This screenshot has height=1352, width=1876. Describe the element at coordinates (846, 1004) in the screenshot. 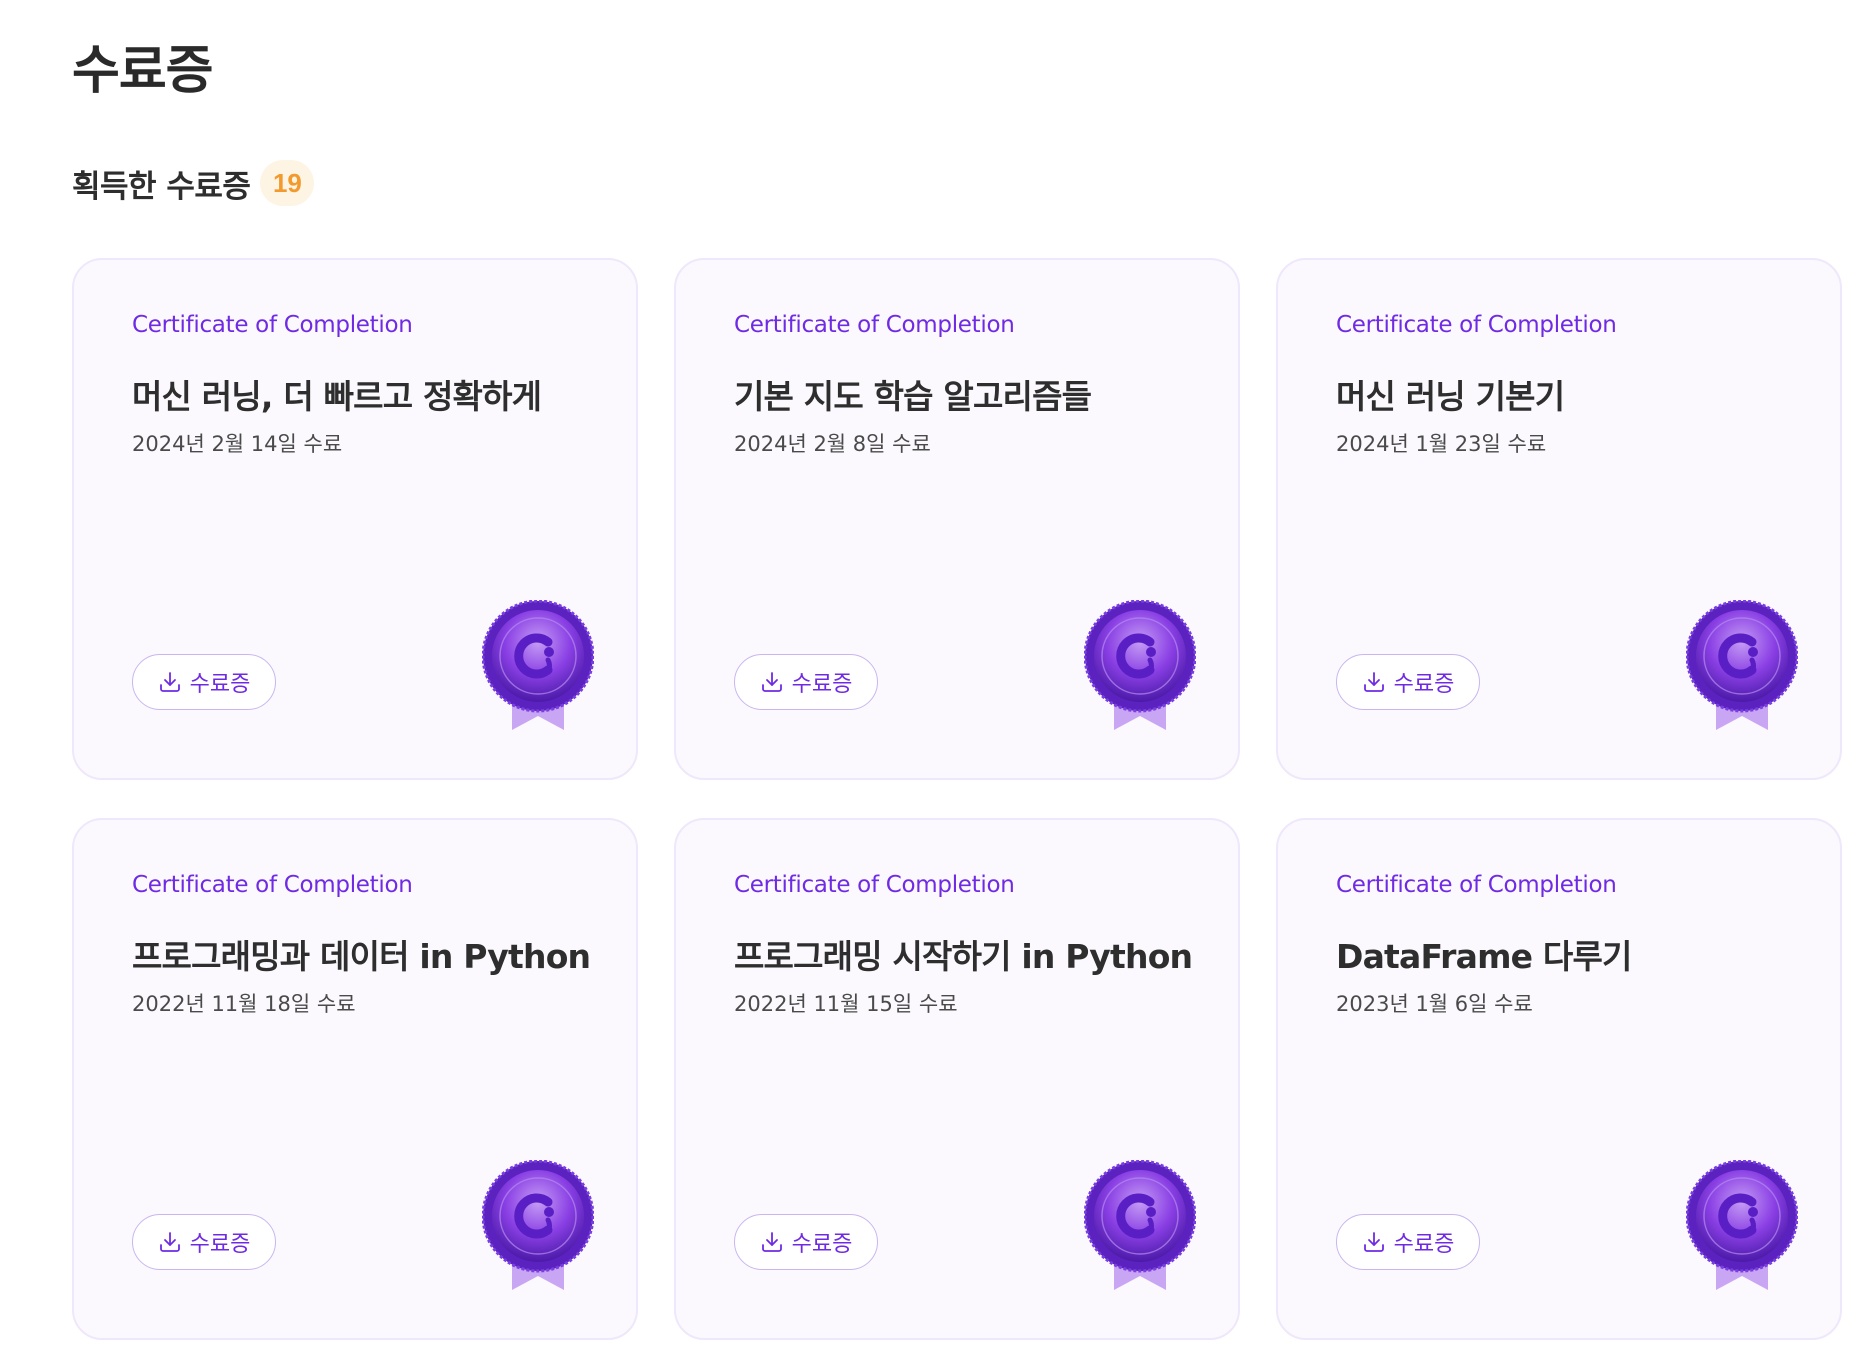

I see `completion-date: 2022년 11월 15일 수료` at that location.